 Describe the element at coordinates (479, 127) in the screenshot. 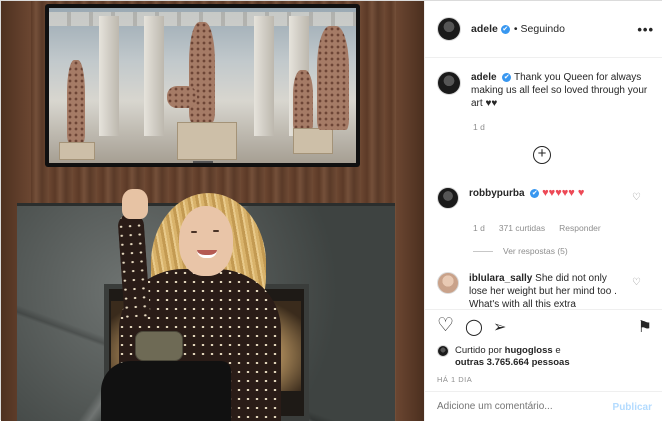

I see `caption-time: 1 d` at that location.